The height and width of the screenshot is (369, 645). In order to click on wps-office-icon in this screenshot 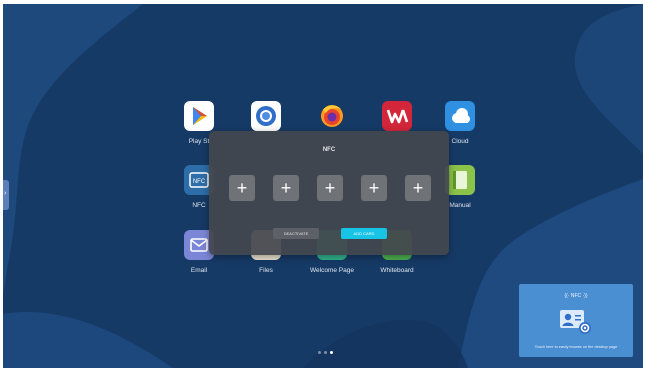, I will do `click(397, 116)`.